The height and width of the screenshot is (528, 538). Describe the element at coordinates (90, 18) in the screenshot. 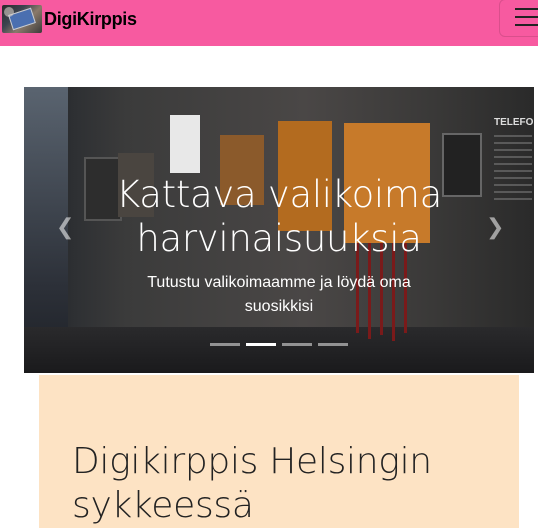

I see `brand-name: DigiKirppis` at that location.